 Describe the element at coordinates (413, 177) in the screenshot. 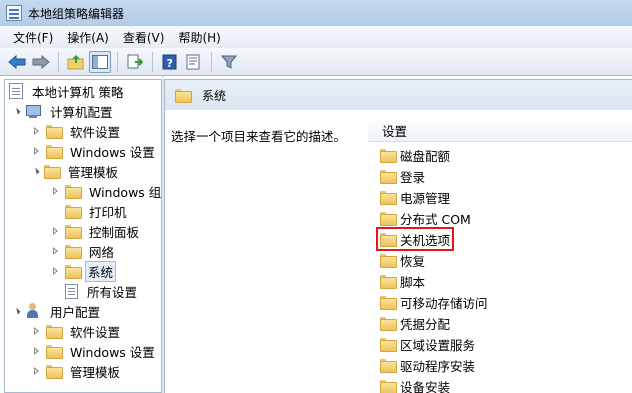

I see `list-item-label: 登录` at that location.